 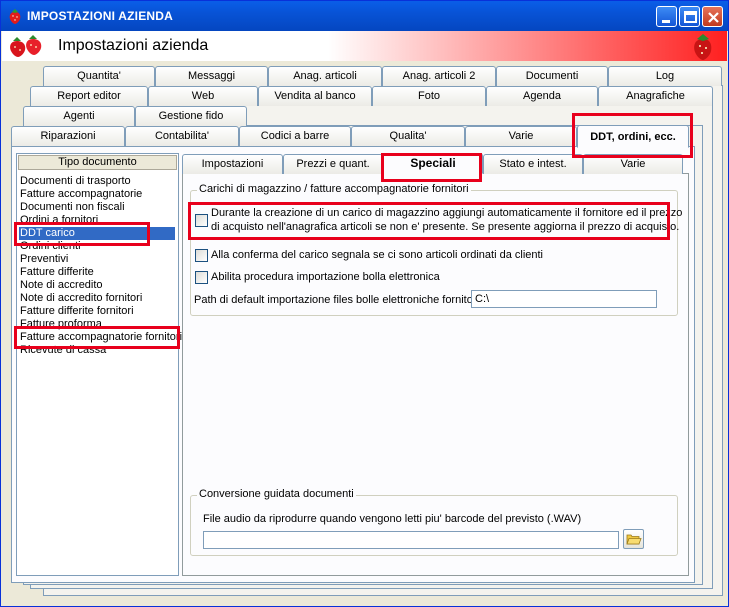 What do you see at coordinates (232, 164) in the screenshot?
I see `tab-impostazioni: Impostazioni` at bounding box center [232, 164].